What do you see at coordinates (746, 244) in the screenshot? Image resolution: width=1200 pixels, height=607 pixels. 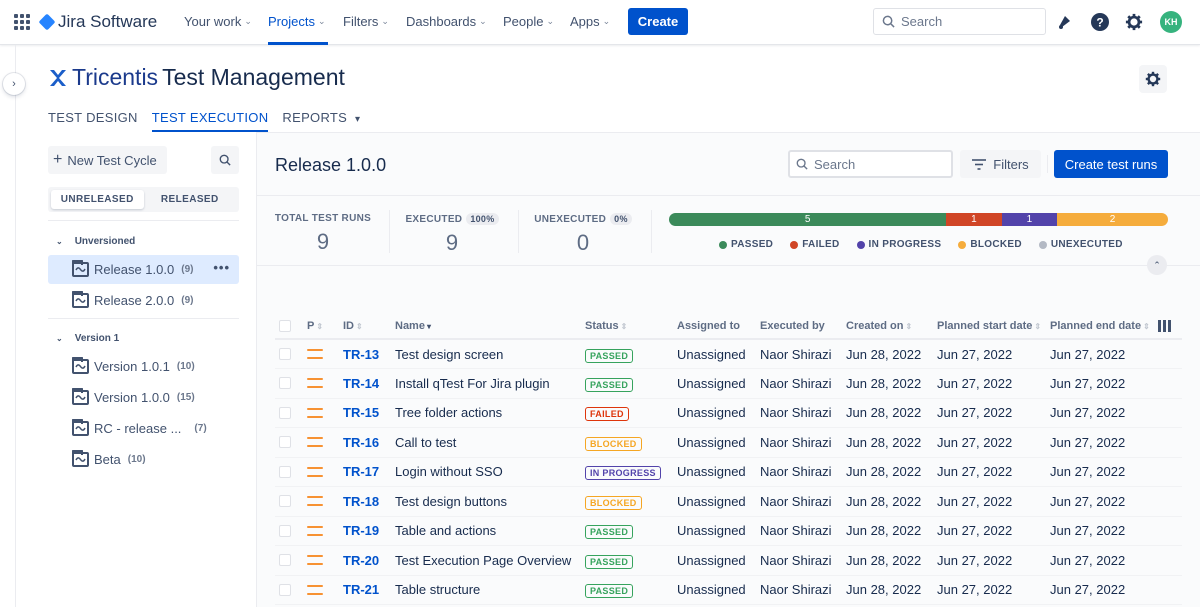 I see `legend-item-passed: PASSED` at bounding box center [746, 244].